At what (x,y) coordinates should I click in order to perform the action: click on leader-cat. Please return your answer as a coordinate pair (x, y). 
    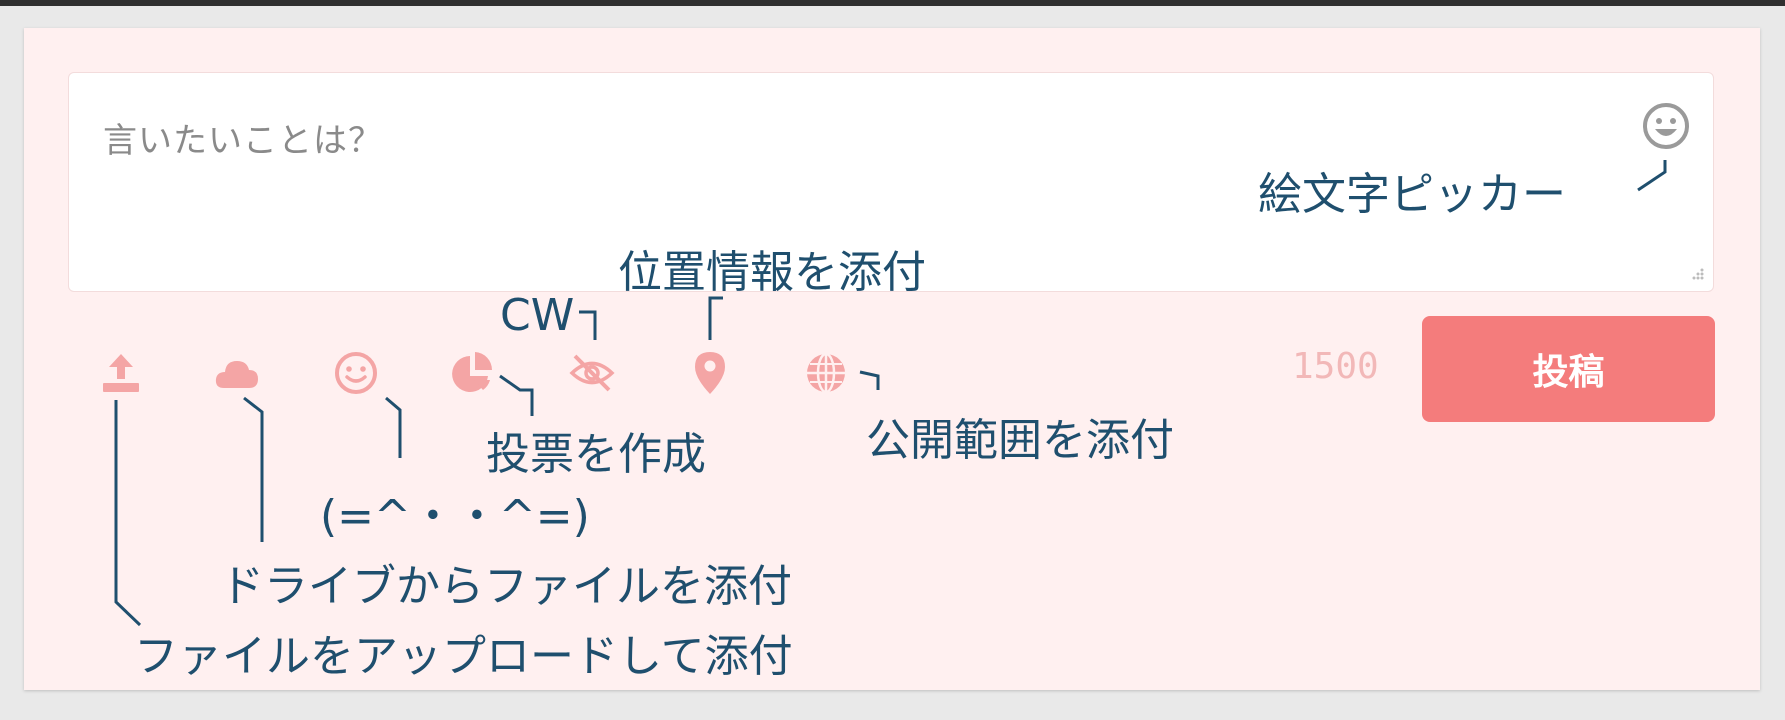
    Looking at the image, I should click on (393, 427).